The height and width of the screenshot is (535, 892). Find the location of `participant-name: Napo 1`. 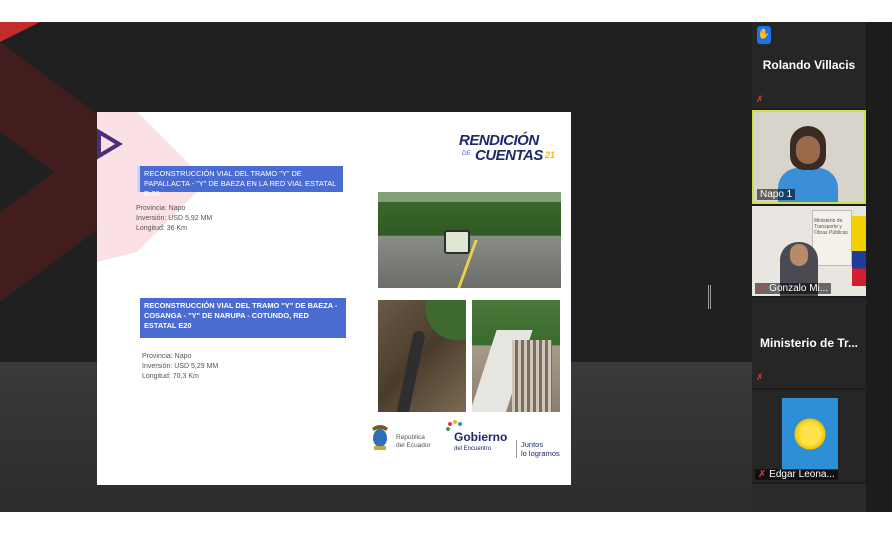

participant-name: Napo 1 is located at coordinates (776, 194).